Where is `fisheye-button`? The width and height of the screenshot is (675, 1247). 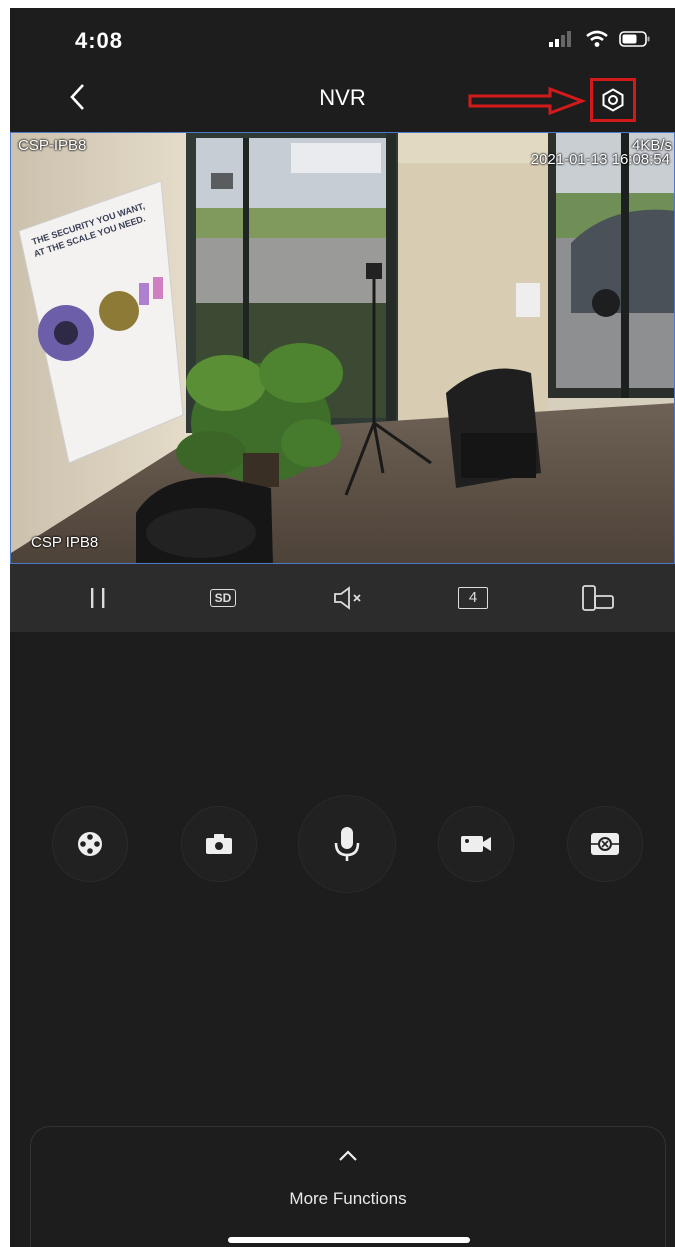 fisheye-button is located at coordinates (605, 844).